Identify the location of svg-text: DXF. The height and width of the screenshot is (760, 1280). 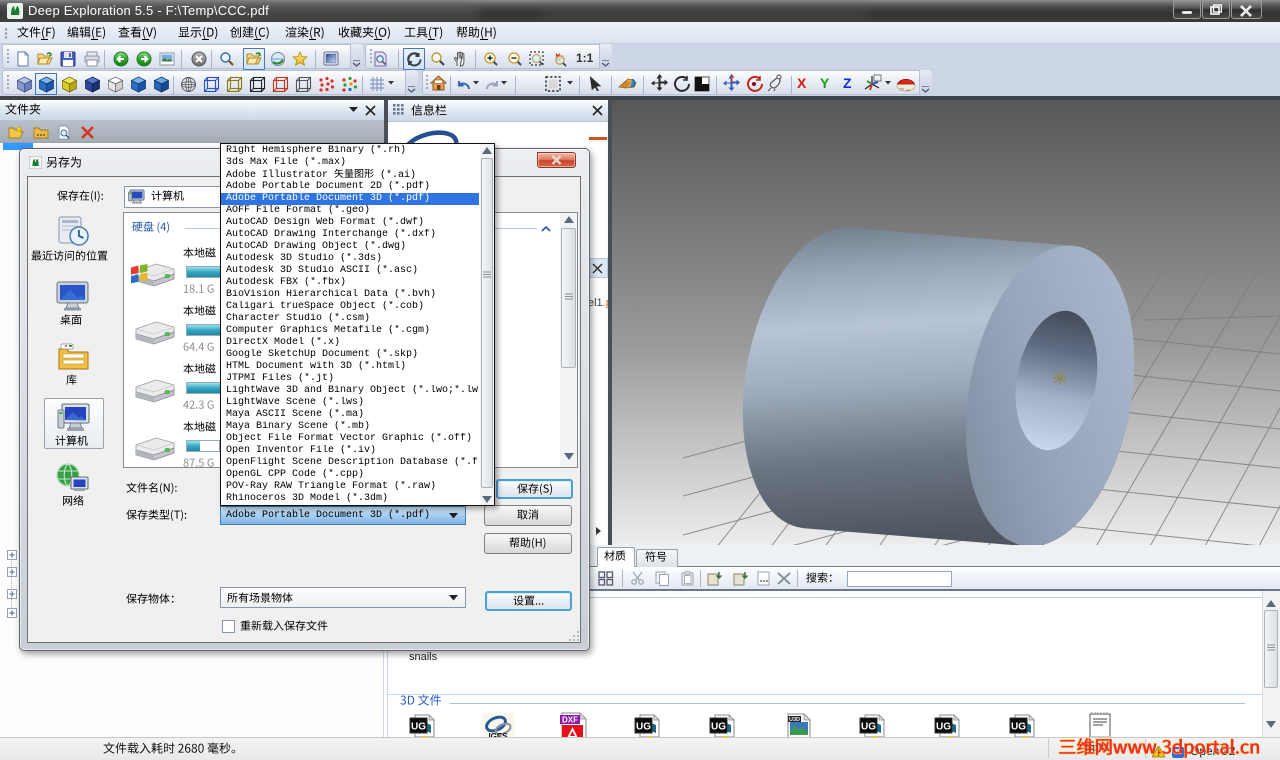
(570, 720).